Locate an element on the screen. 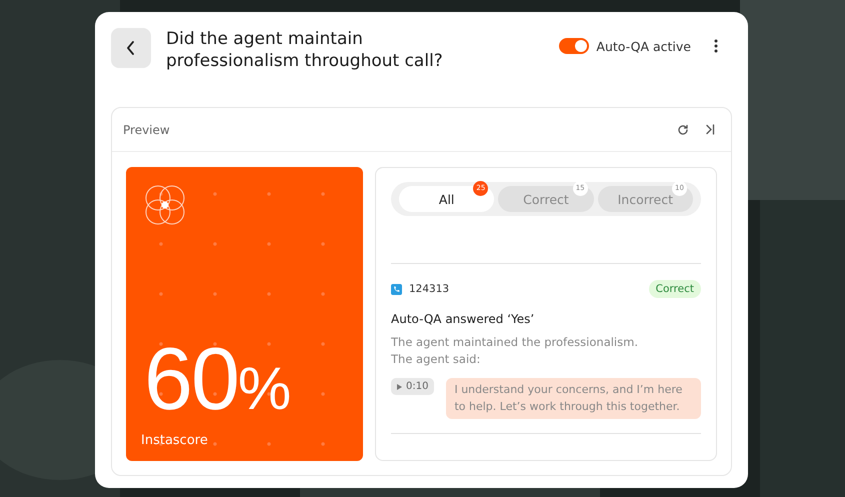 This screenshot has width=845, height=497. panel-title: Preview is located at coordinates (146, 129).